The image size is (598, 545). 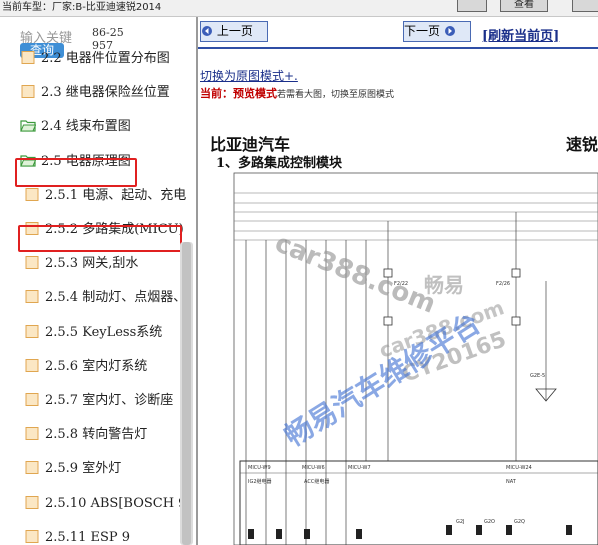 What do you see at coordinates (105, 58) in the screenshot?
I see `tree-item-label: 2.2 电器件位置分布图` at bounding box center [105, 58].